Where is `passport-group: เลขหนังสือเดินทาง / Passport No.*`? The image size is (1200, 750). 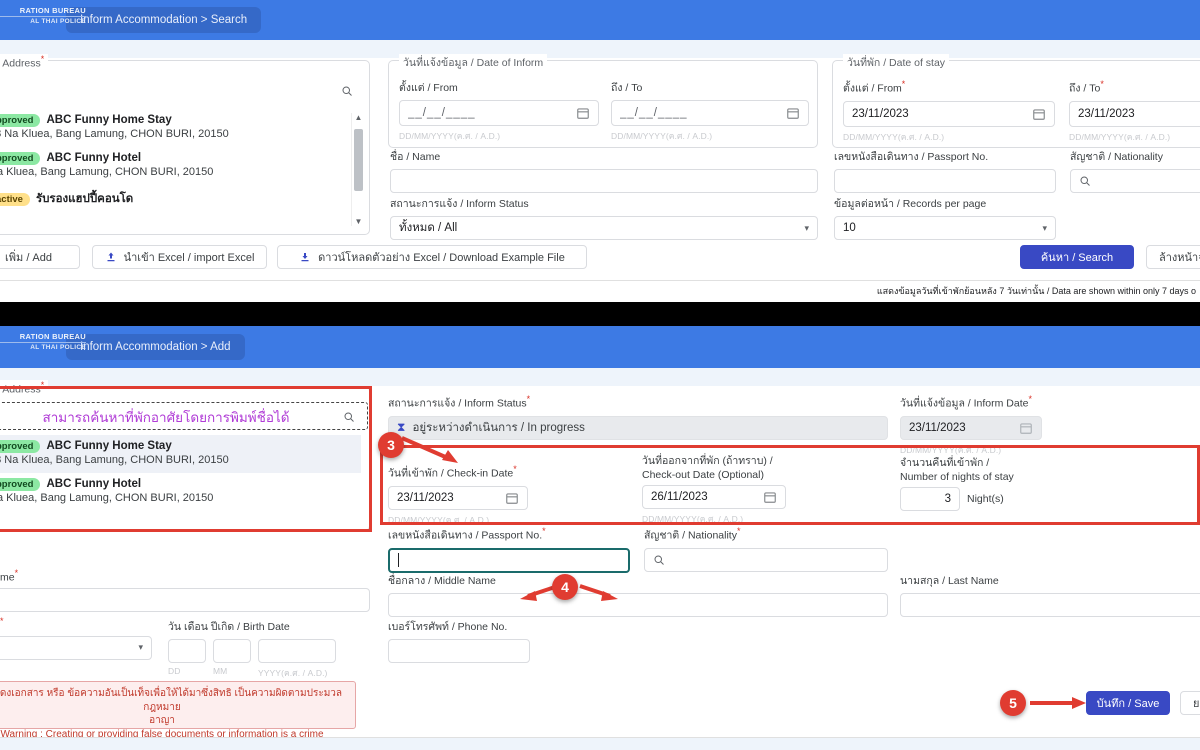 passport-group: เลขหนังสือเดินทาง / Passport No.* is located at coordinates (509, 549).